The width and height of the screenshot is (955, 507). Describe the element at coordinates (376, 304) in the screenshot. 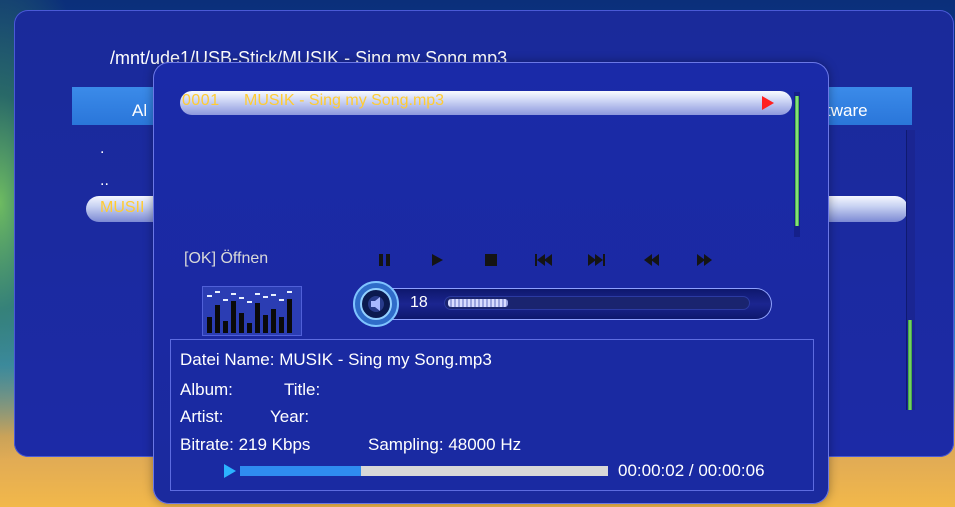

I see `volume-icon` at that location.